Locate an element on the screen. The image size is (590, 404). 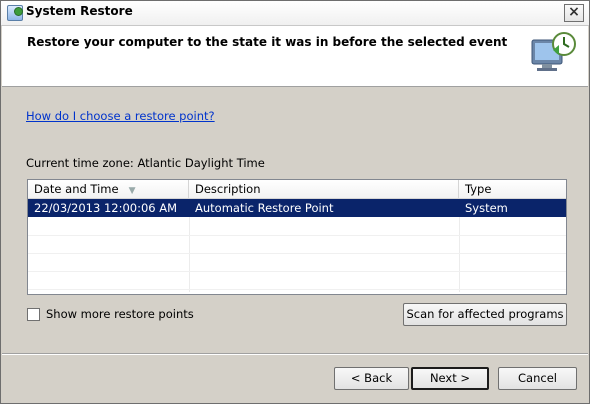
window-title: System Restore is located at coordinates (79, 11).